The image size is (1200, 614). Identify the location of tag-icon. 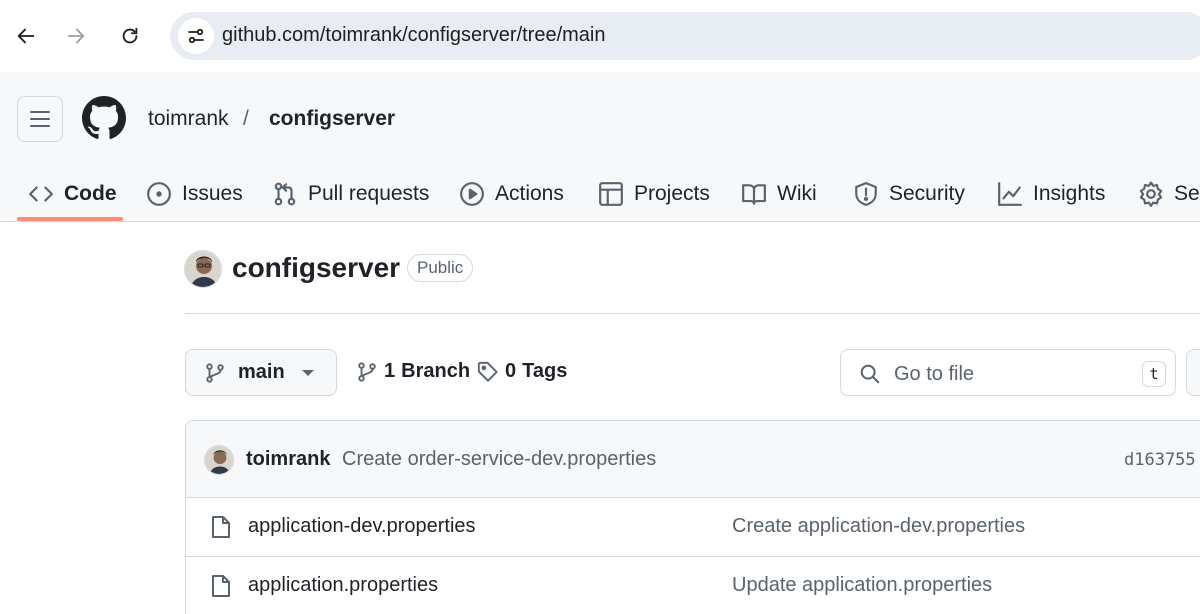
(487, 371).